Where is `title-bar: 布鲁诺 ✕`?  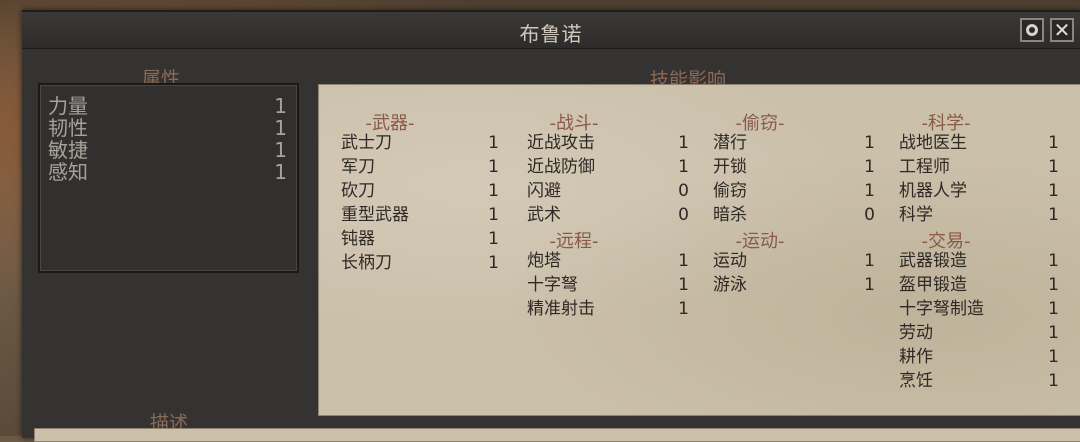 title-bar: 布鲁诺 ✕ is located at coordinates (551, 30).